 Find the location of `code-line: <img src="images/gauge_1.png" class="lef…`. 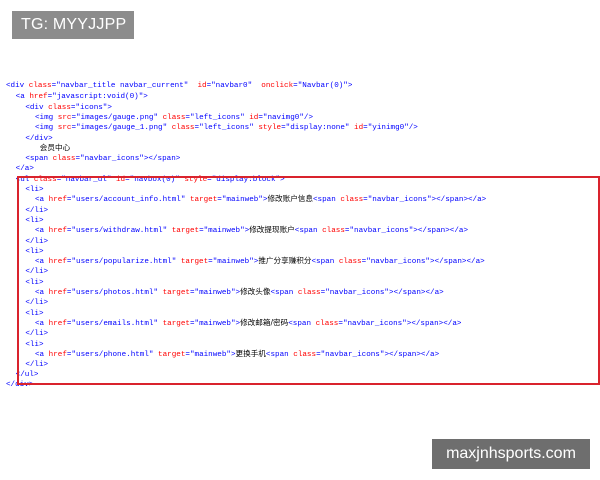

code-line: <img src="images/gauge_1.png" class="lef… is located at coordinates (226, 128).